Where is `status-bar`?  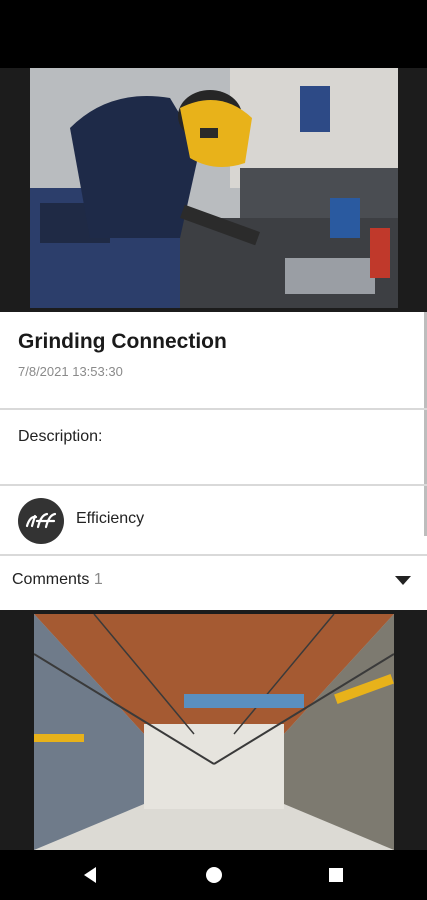 status-bar is located at coordinates (213, 34).